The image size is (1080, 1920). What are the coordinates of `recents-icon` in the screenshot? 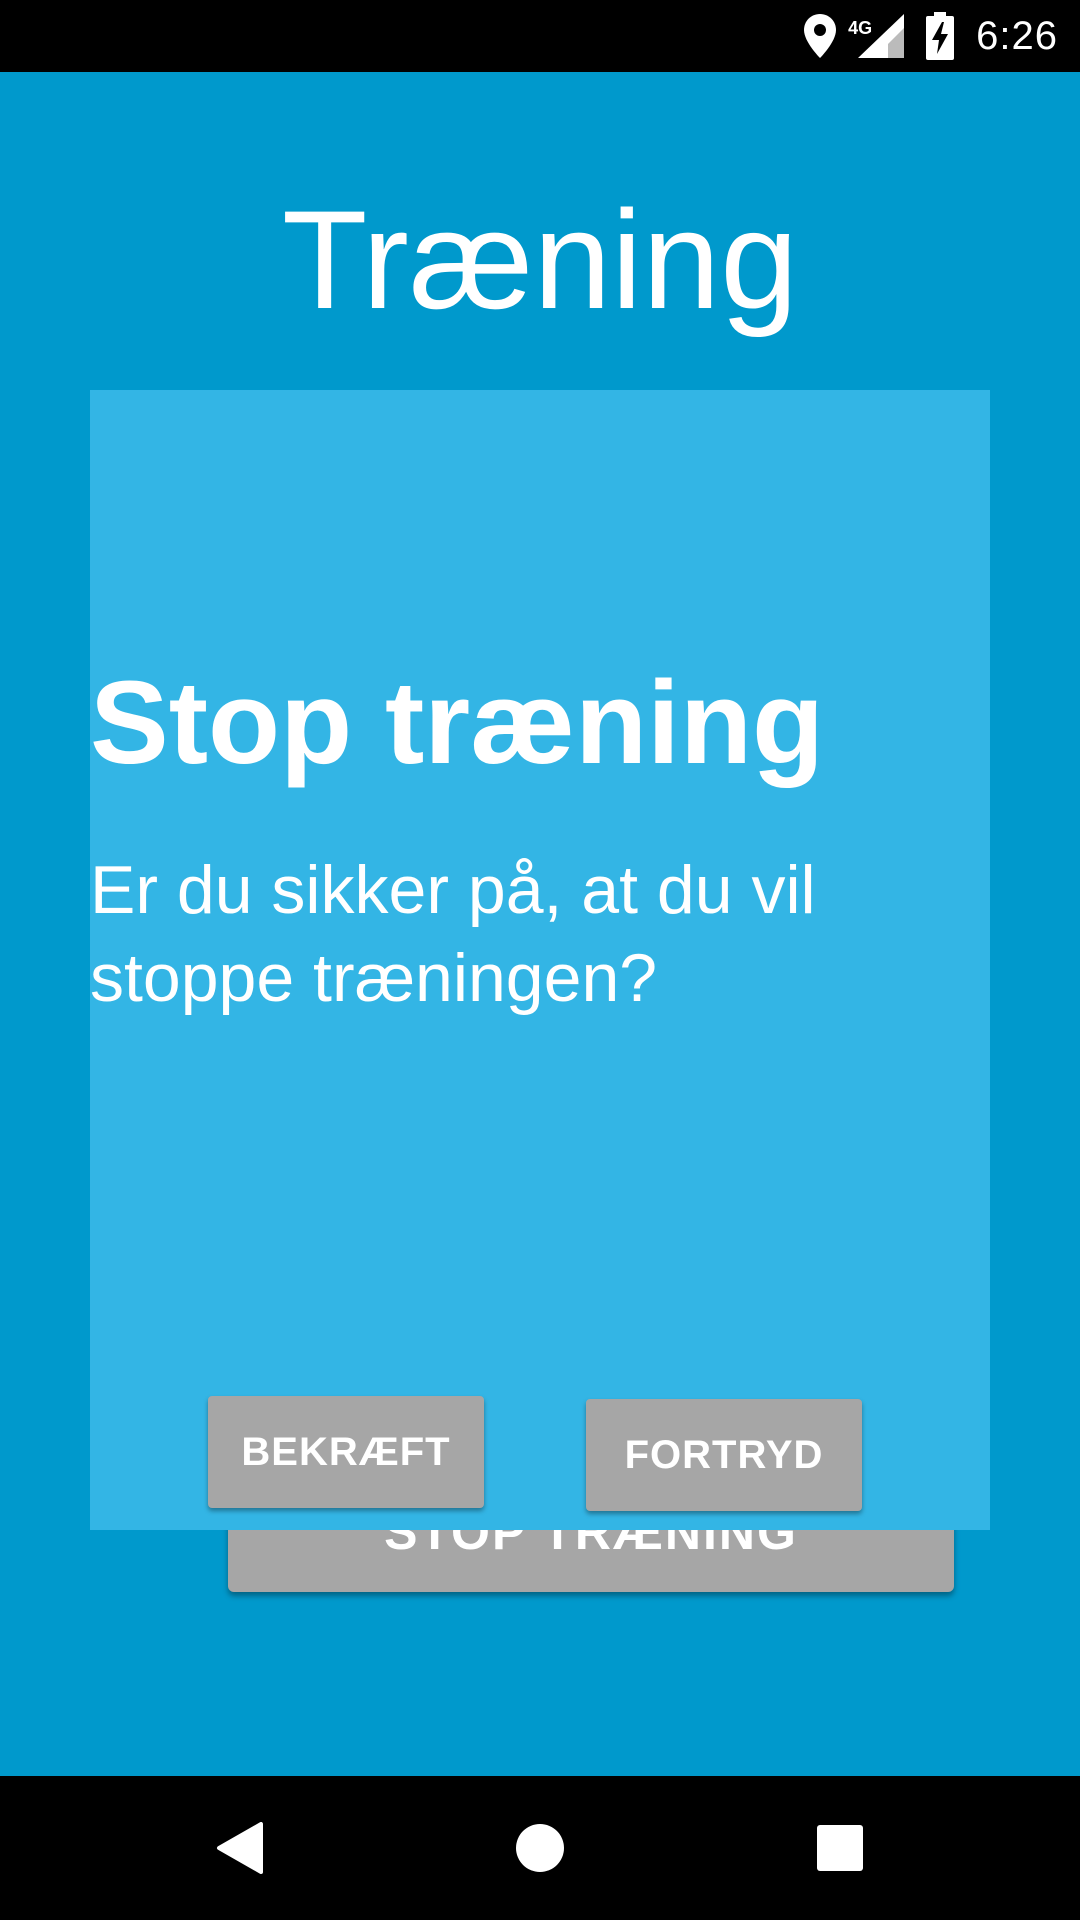 It's located at (840, 1848).